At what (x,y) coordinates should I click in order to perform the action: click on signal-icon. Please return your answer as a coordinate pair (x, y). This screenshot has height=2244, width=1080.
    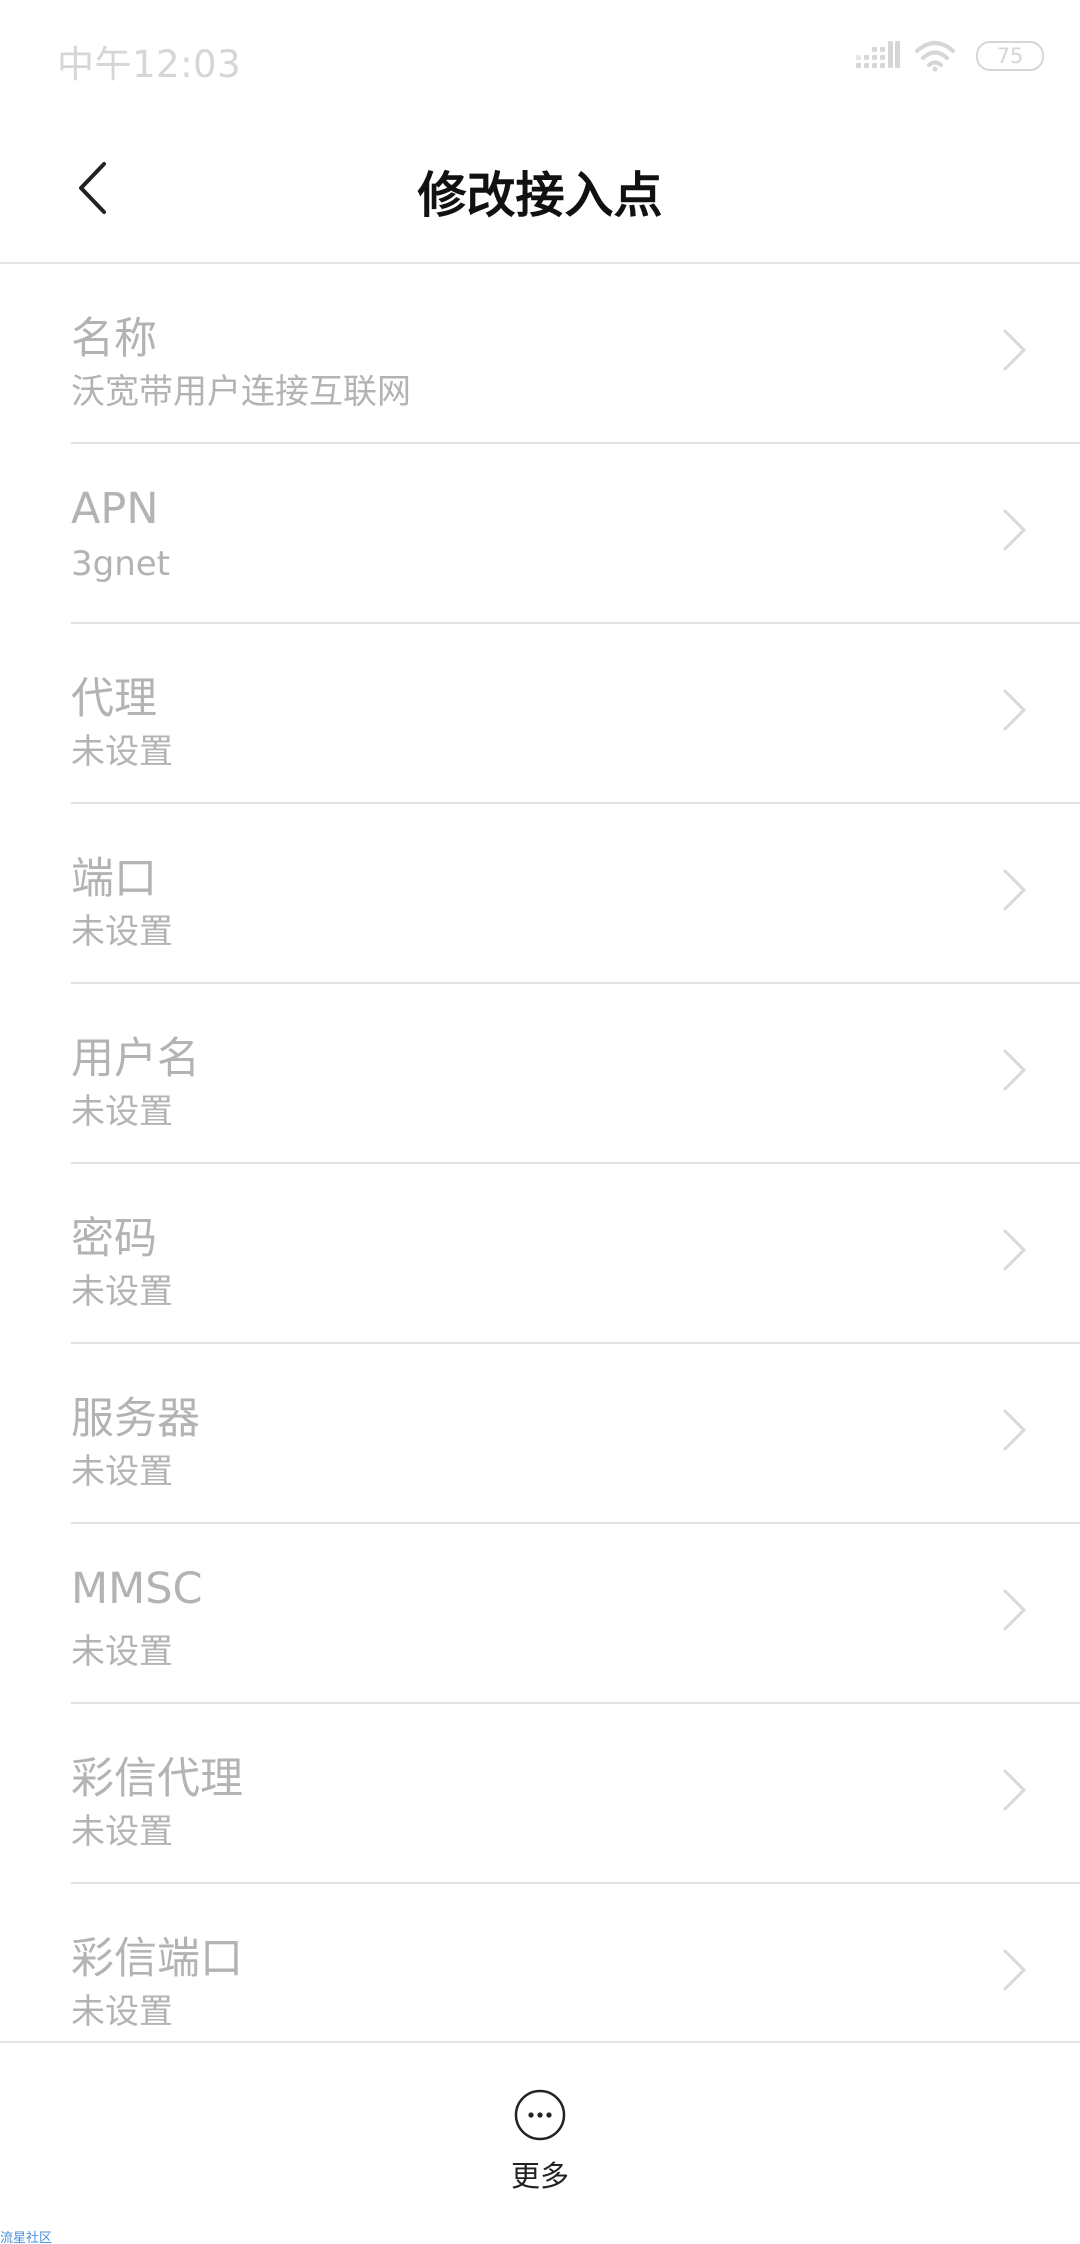
    Looking at the image, I should click on (878, 54).